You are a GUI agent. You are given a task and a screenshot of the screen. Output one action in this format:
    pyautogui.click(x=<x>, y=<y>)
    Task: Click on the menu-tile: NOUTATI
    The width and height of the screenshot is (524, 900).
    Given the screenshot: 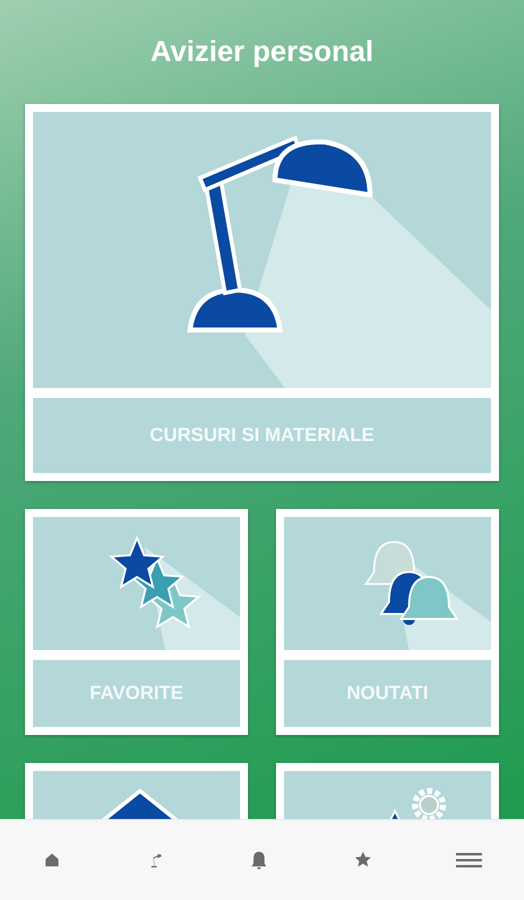 What is the action you would take?
    pyautogui.click(x=387, y=622)
    